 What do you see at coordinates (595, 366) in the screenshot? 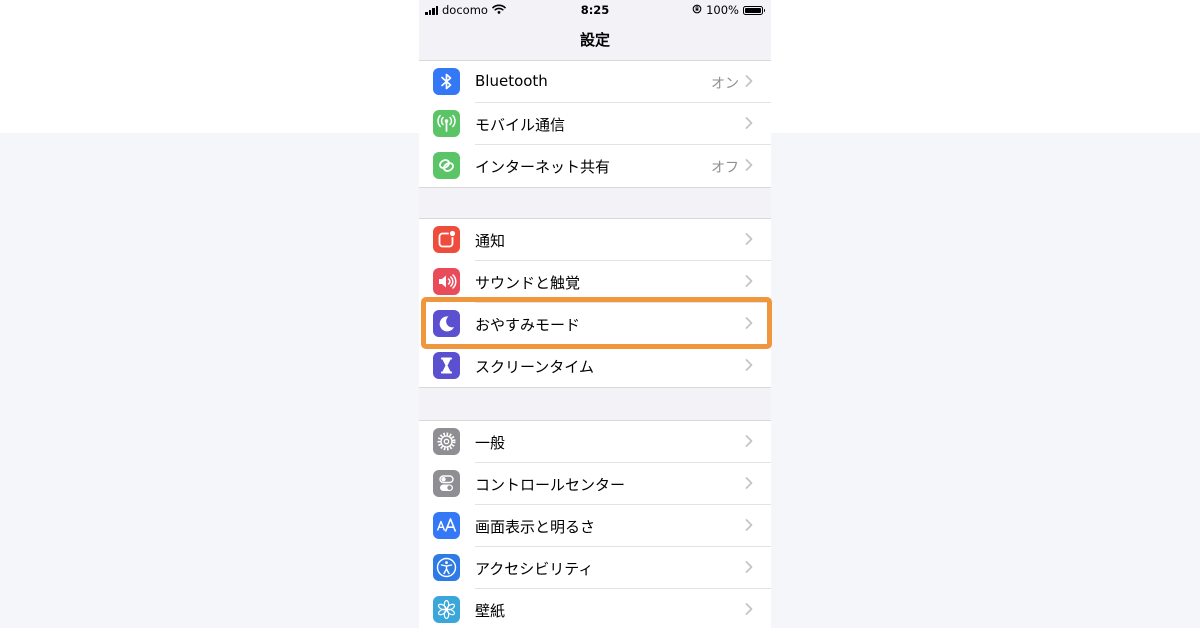
I see `settings-row-screen-time: スクリーンタイム` at bounding box center [595, 366].